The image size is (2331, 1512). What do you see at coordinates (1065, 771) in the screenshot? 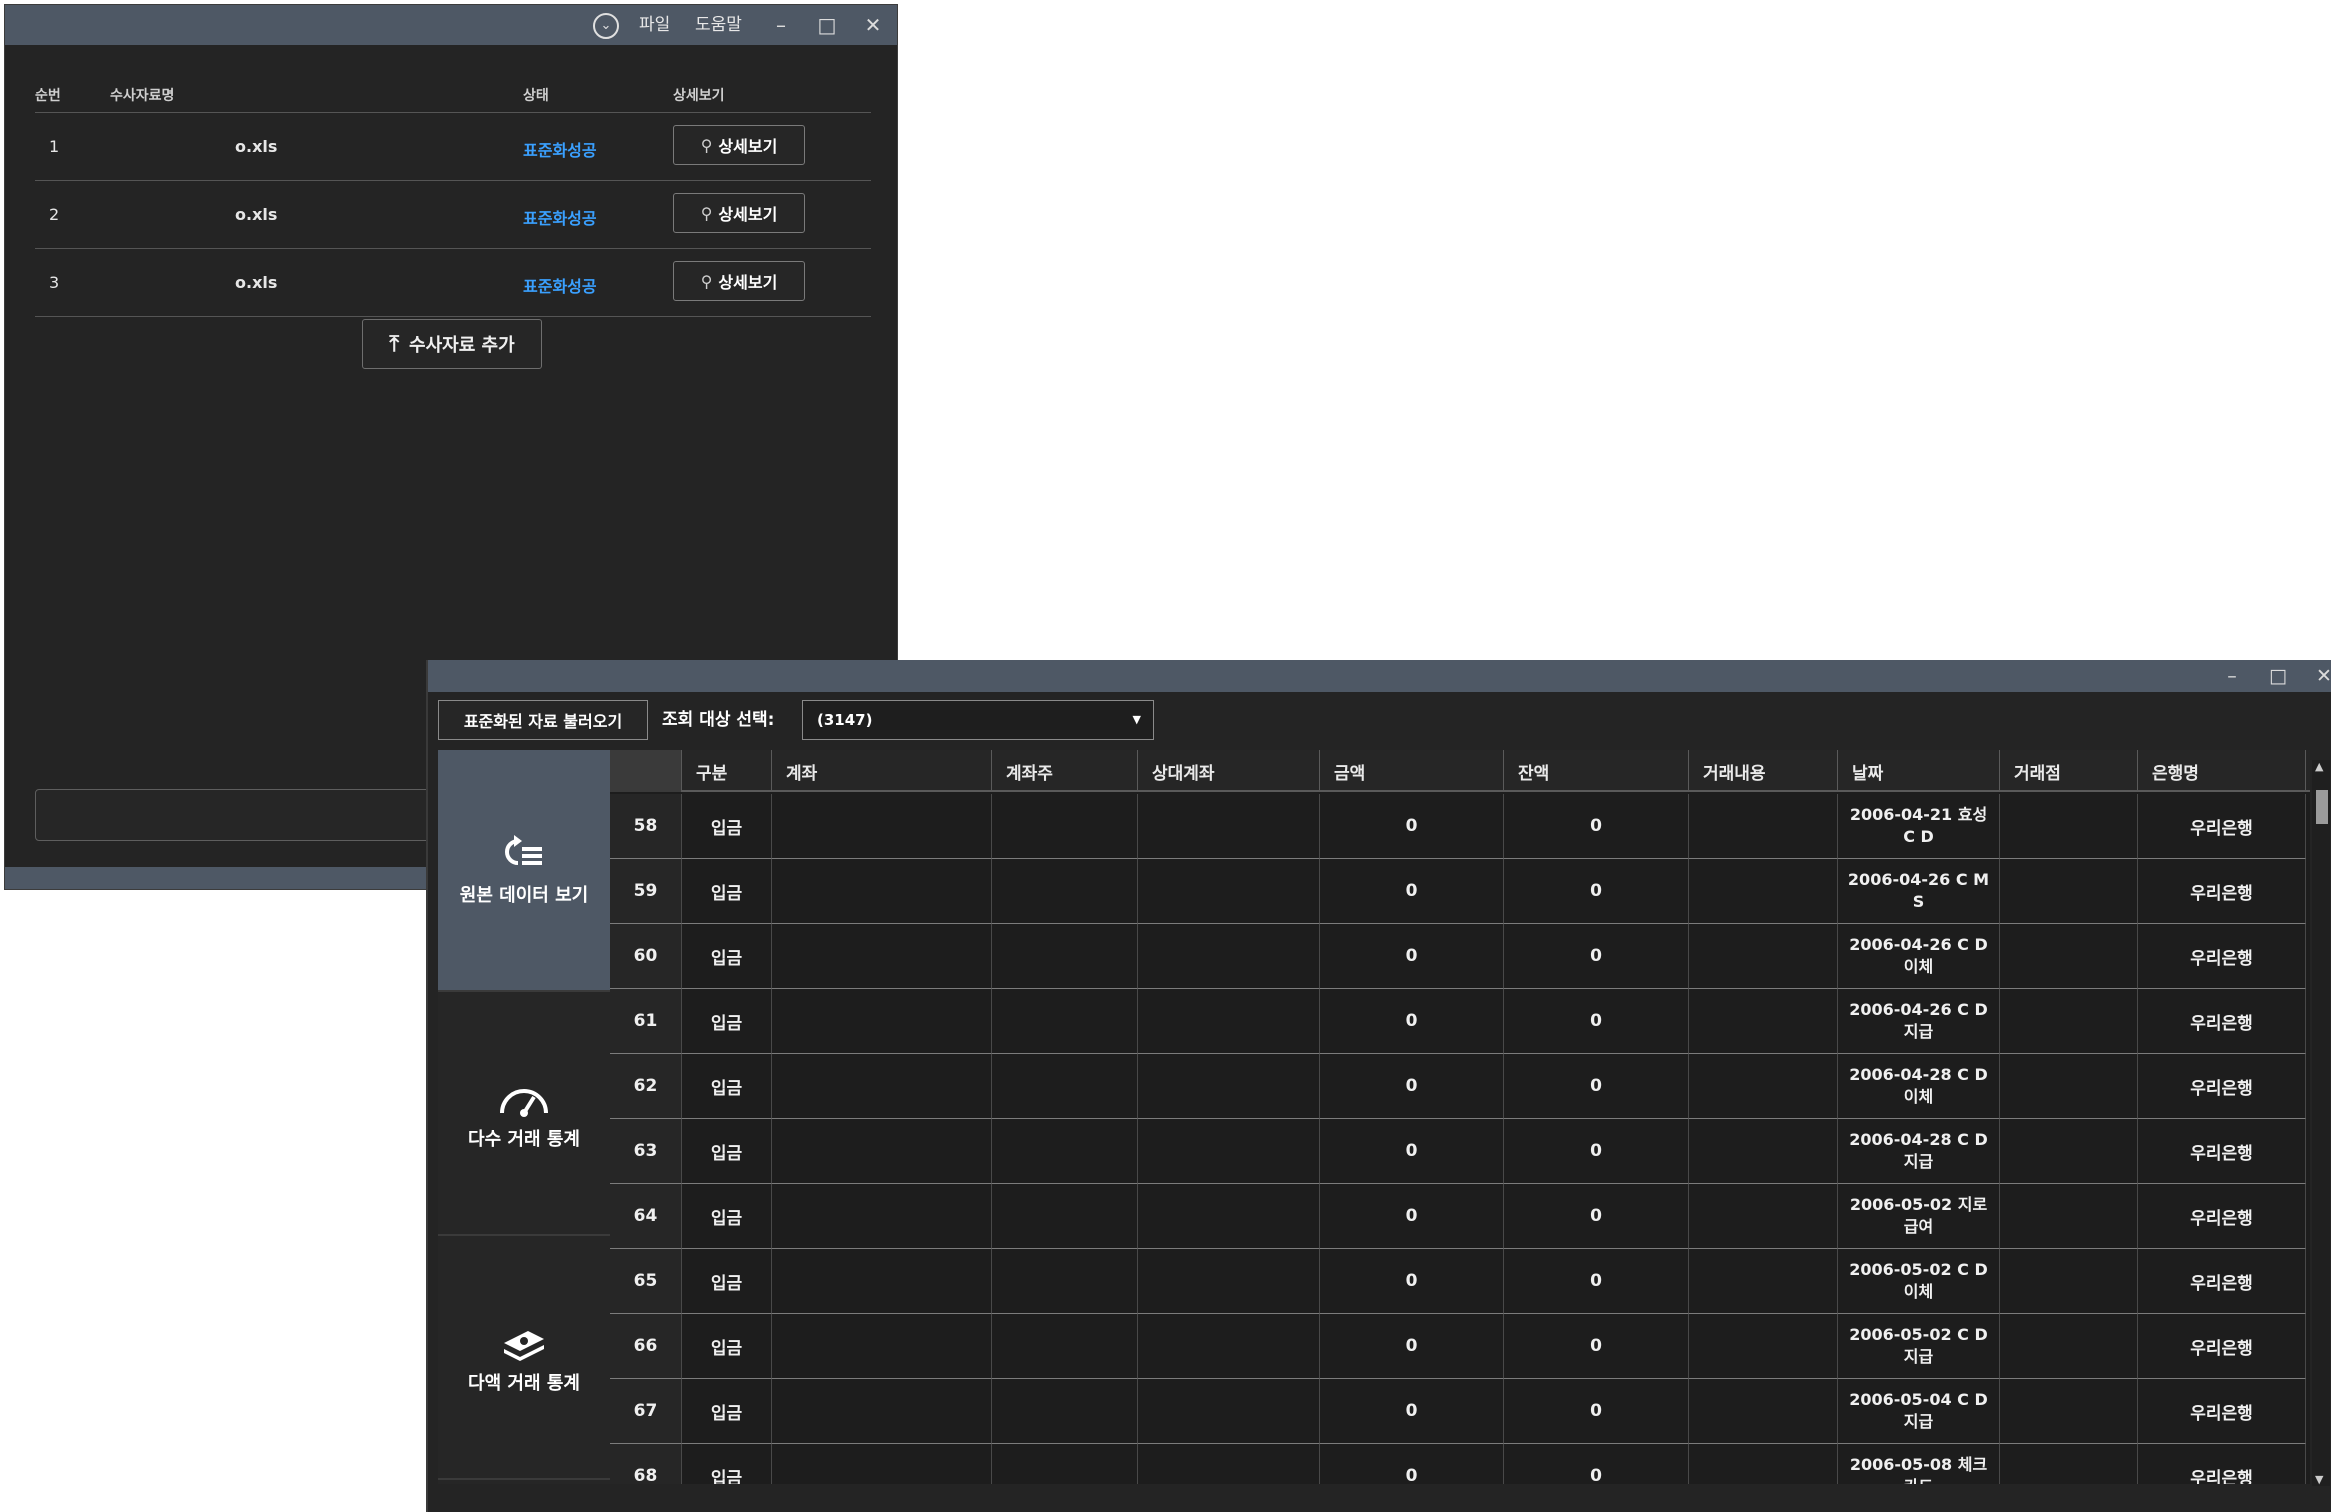
I see `column-header-col-holder: 계좌주` at bounding box center [1065, 771].